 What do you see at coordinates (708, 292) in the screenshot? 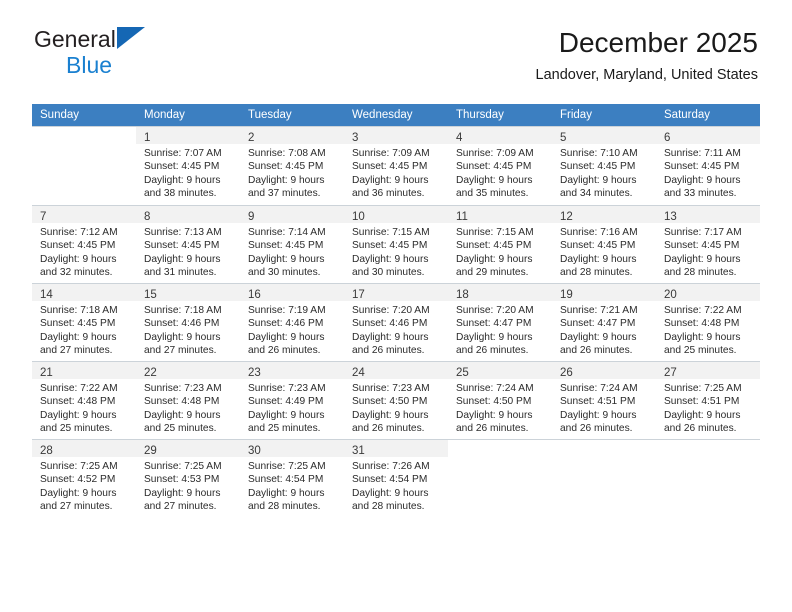
I see `day-number-bar: 20` at bounding box center [708, 292].